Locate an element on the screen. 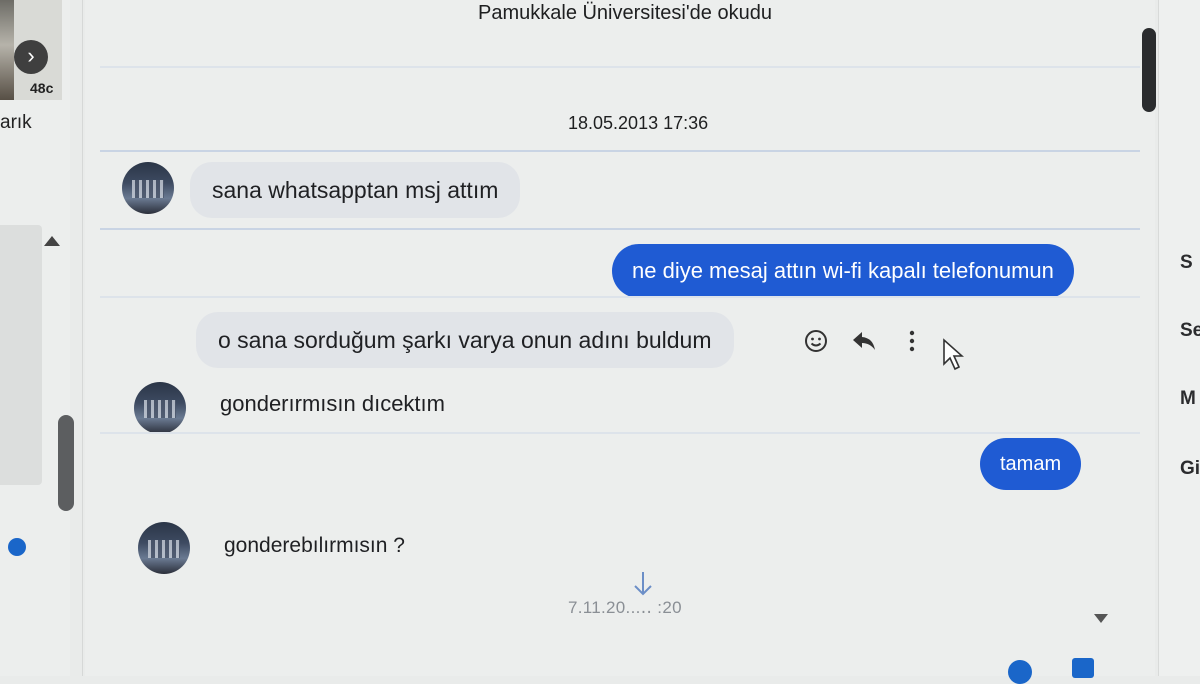 This screenshot has width=1200, height=684. incoming-message: gonderebılırmısın ? is located at coordinates (314, 546).